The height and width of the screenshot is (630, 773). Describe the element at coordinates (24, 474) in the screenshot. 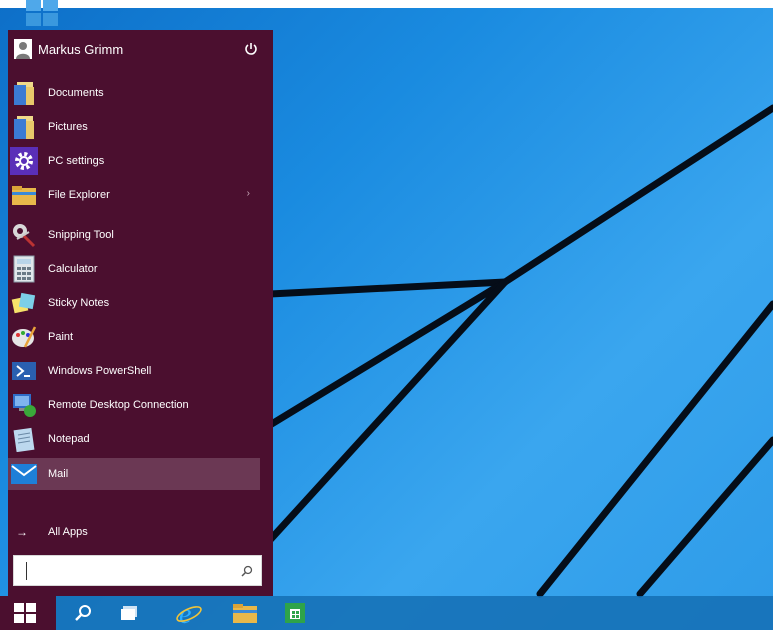

I see `mail-icon` at that location.